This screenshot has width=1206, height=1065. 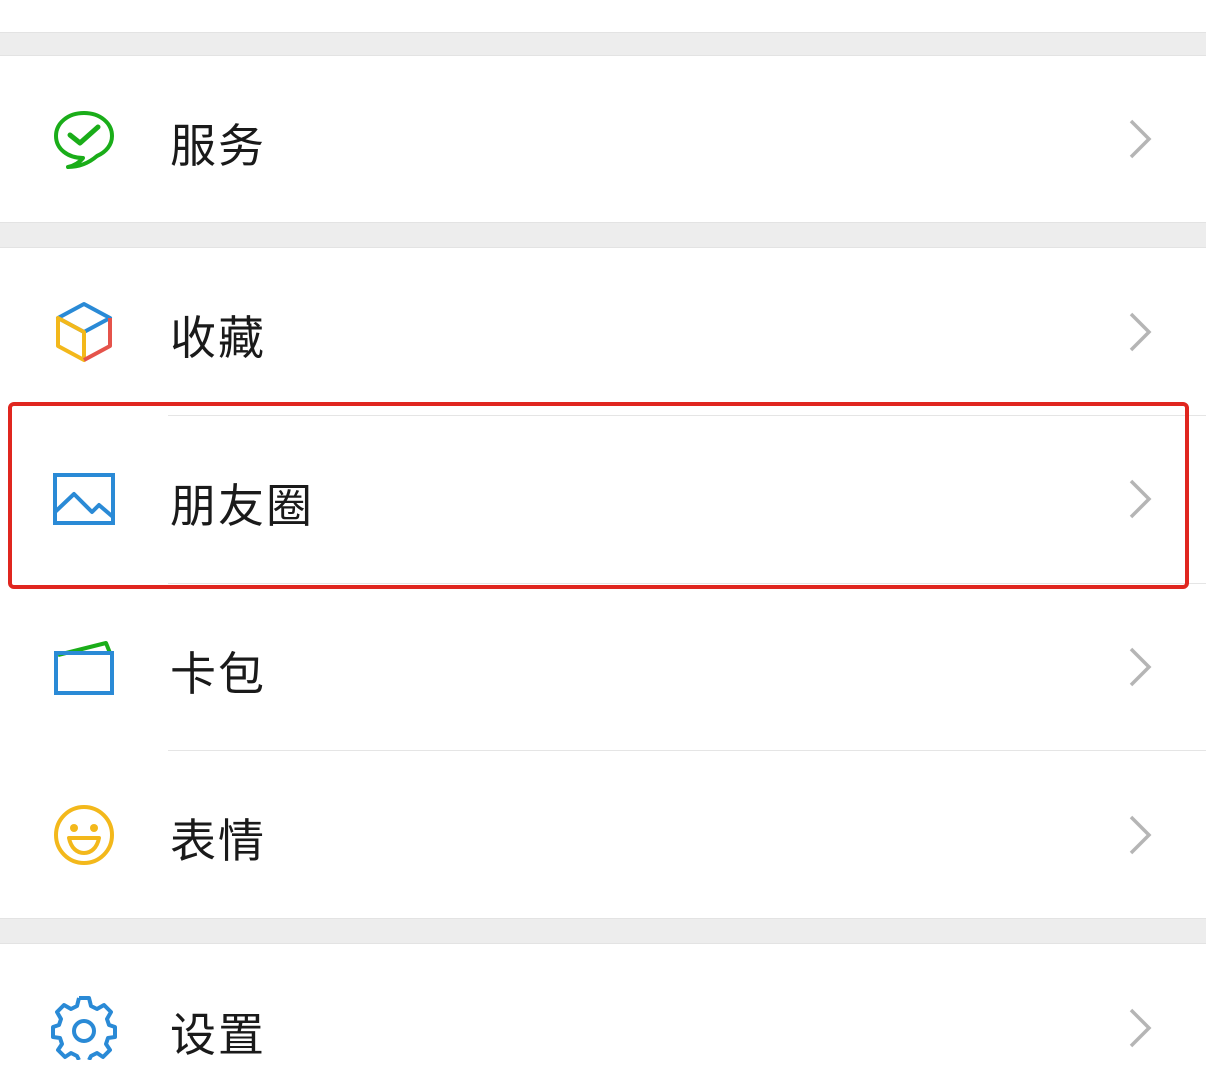 I want to click on smiley-icon, so click(x=84, y=835).